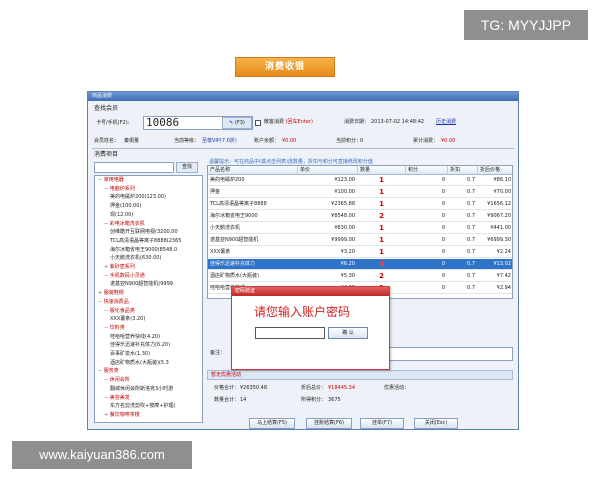  Describe the element at coordinates (360, 240) in the screenshot. I see `table-row: 诺基亚N900超智能机 ¥9999.00 1 0 0.7 ¥6999.30` at that location.